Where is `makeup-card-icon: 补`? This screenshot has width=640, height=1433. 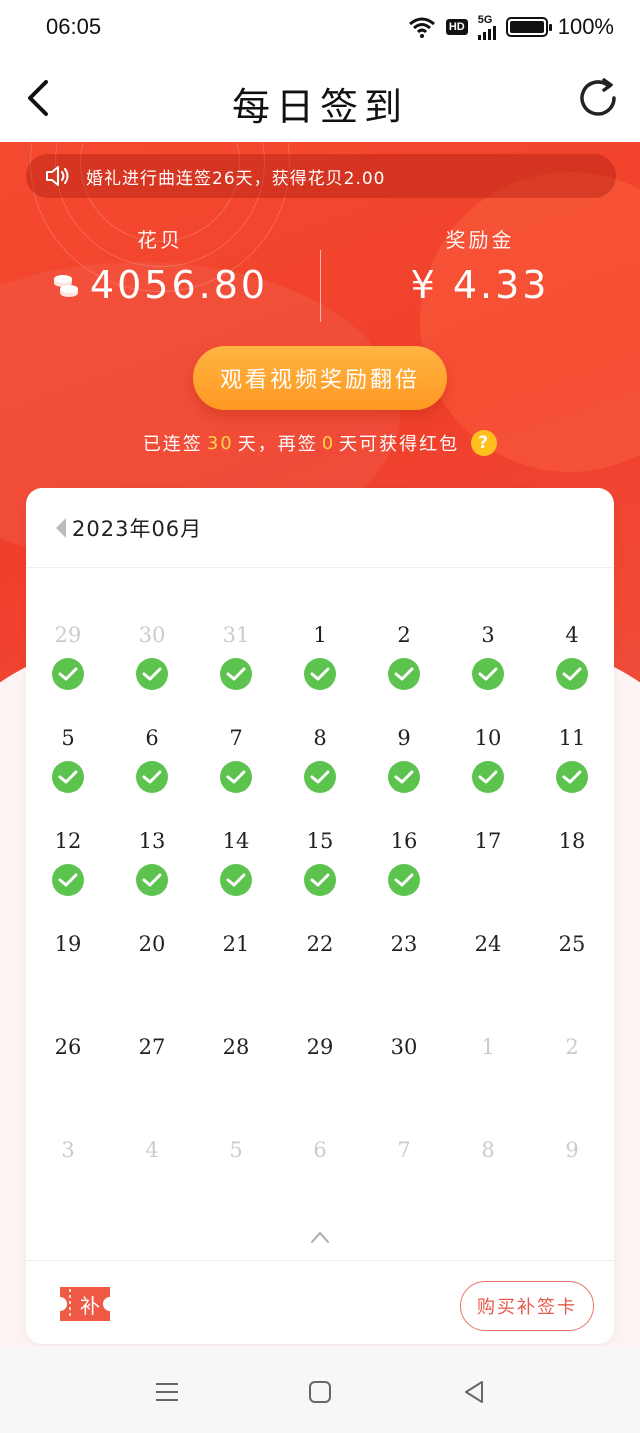 makeup-card-icon: 补 is located at coordinates (85, 1304).